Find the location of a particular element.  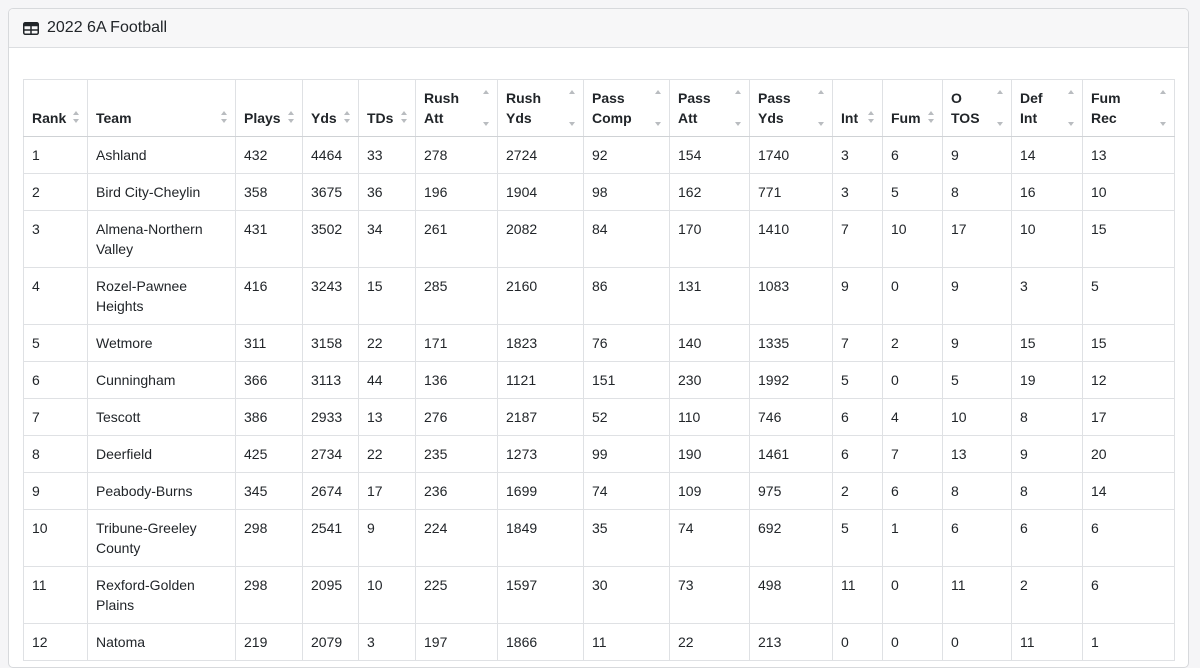

column-header-fum-rec: Fum Rec is located at coordinates (1128, 108).